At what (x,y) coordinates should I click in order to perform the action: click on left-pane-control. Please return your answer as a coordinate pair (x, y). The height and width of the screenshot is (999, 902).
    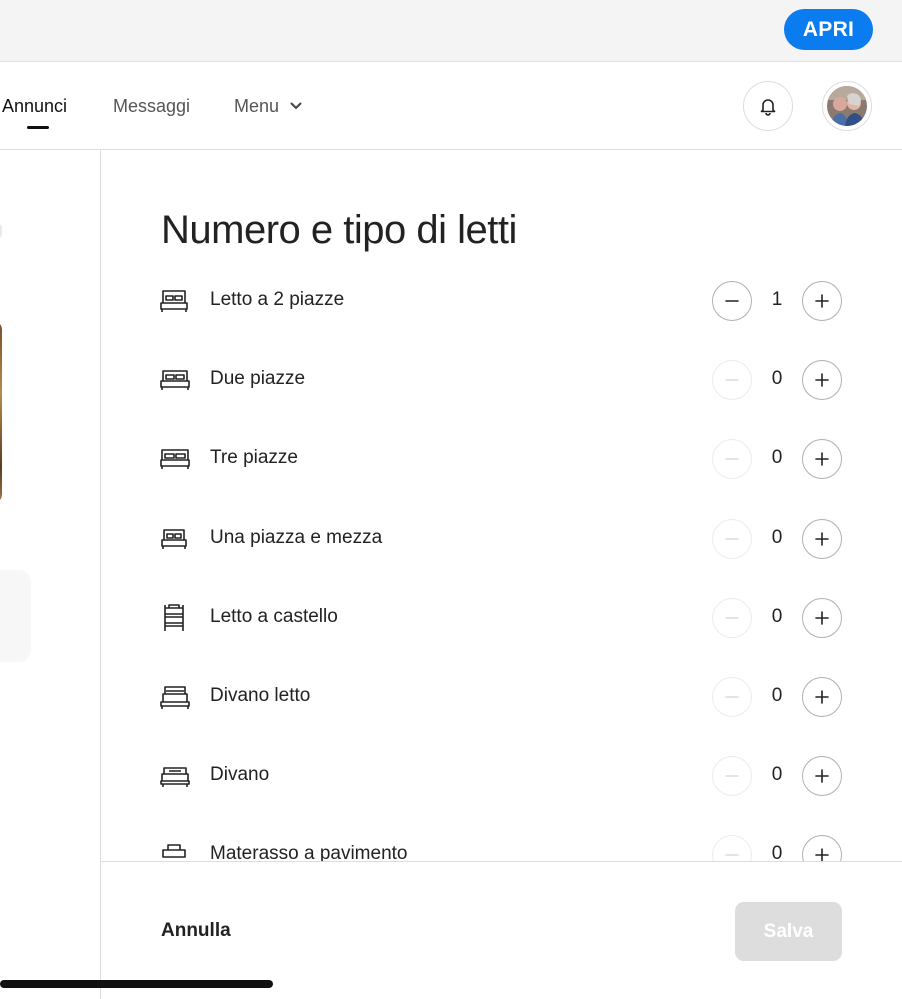
    Looking at the image, I should click on (1, 231).